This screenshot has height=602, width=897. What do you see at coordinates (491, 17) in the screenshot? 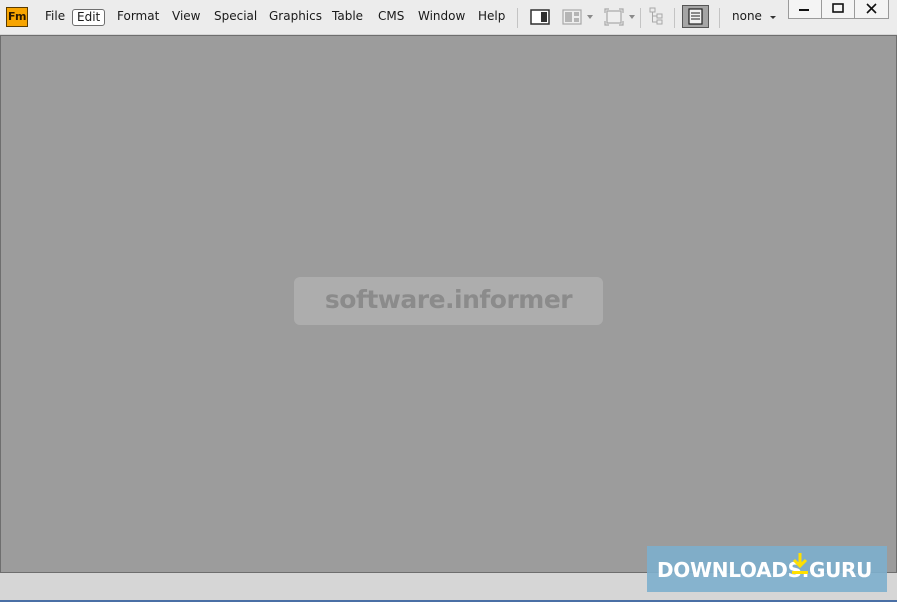
I see `menu-help: Help` at bounding box center [491, 17].